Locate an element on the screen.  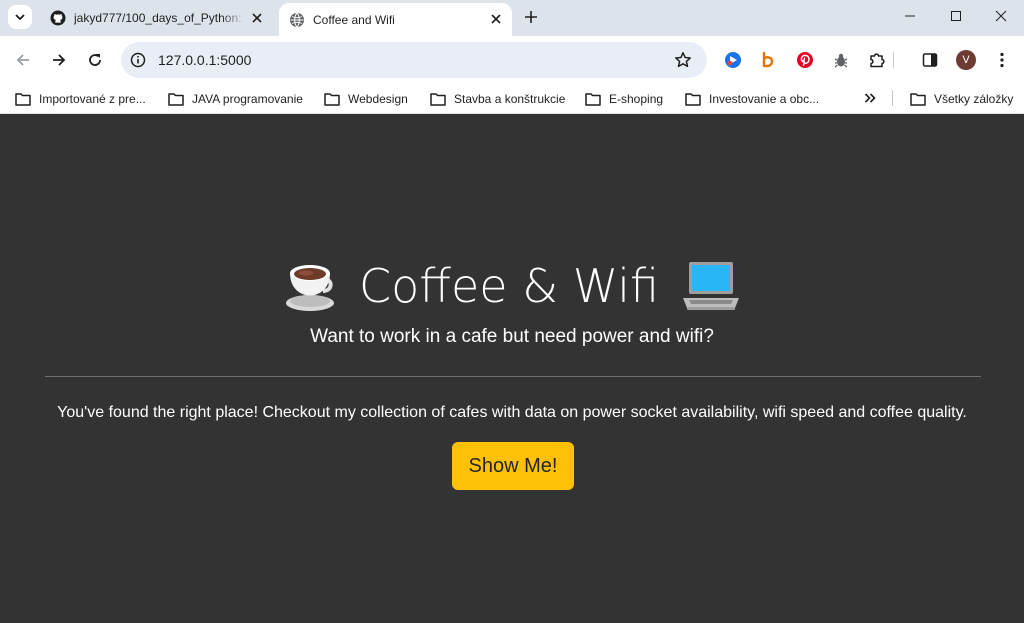
pinterest-extension-icon is located at coordinates (805, 60).